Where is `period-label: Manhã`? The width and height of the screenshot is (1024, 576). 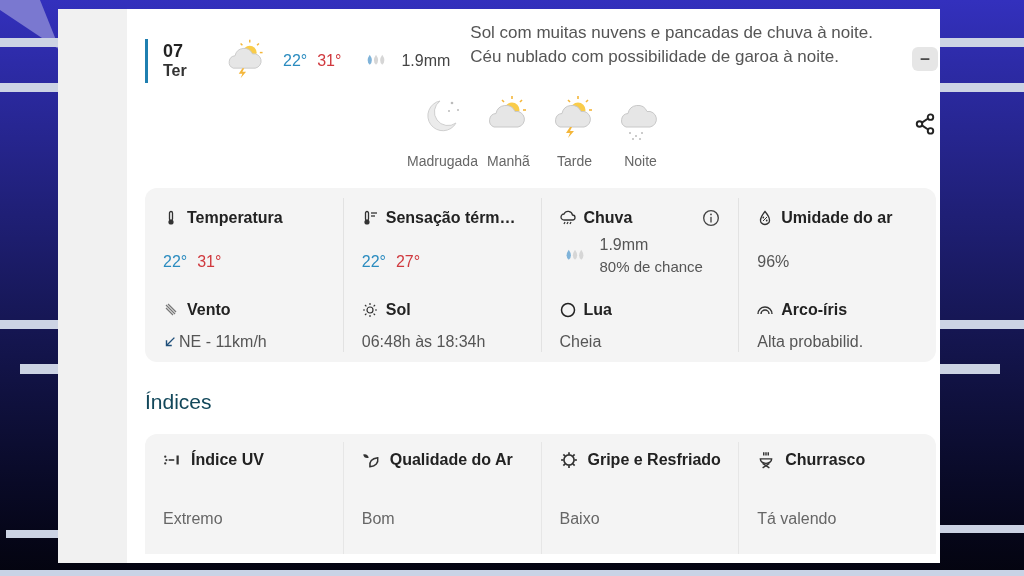 period-label: Manhã is located at coordinates (508, 161).